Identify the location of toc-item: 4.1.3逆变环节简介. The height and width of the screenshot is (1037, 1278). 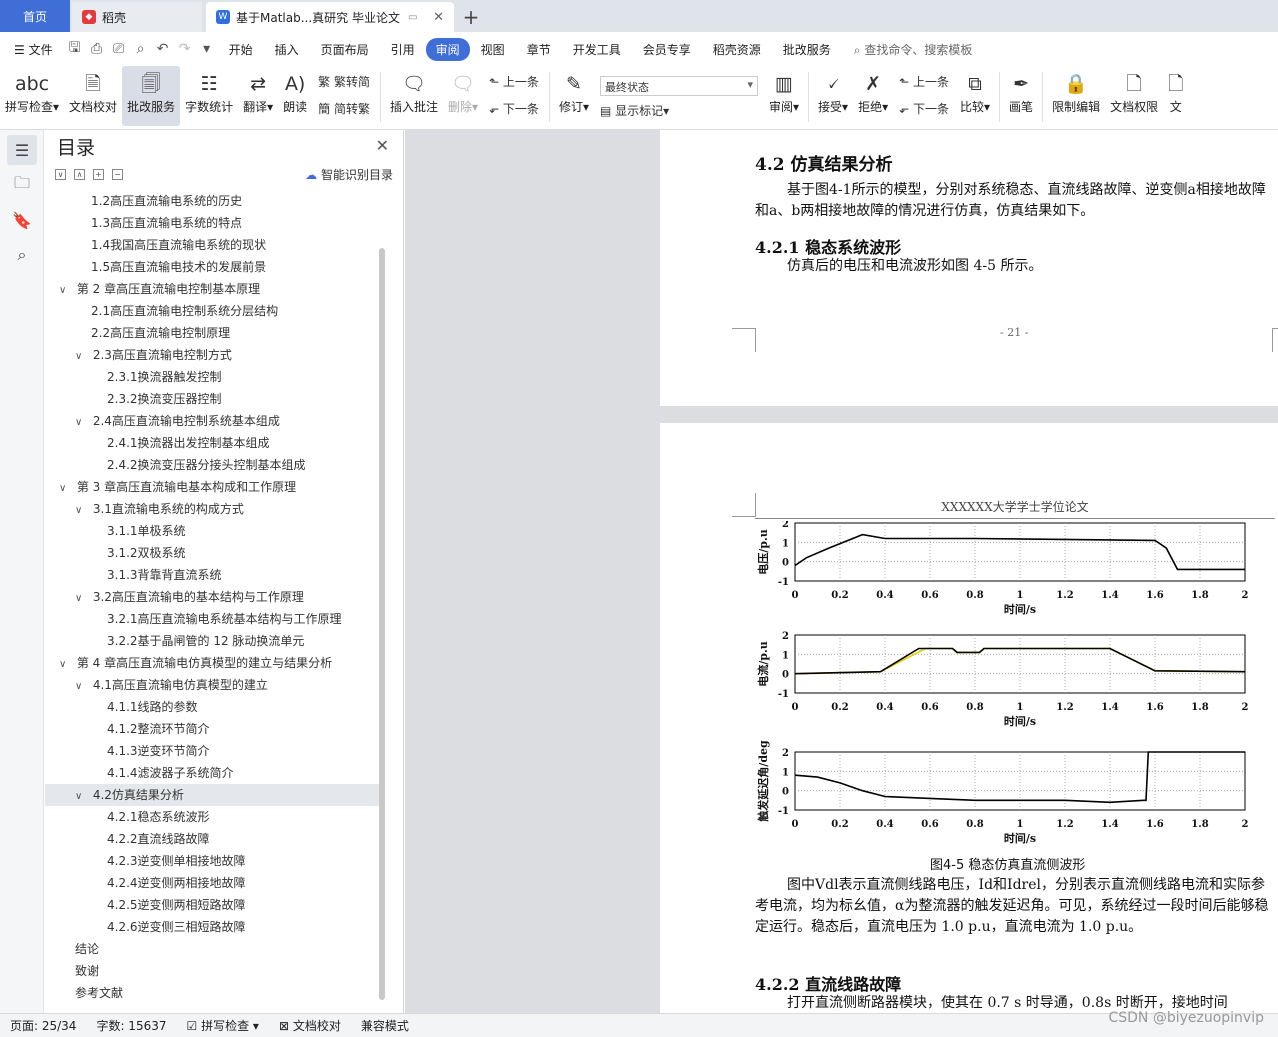
(213, 751).